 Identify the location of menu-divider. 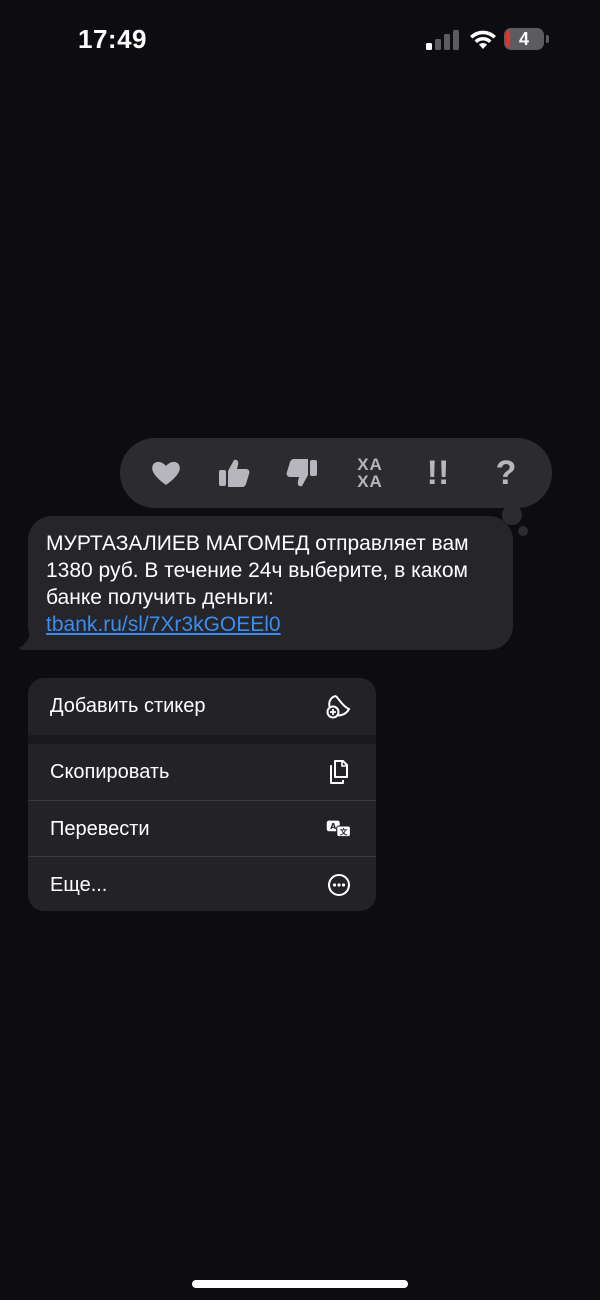
(202, 739).